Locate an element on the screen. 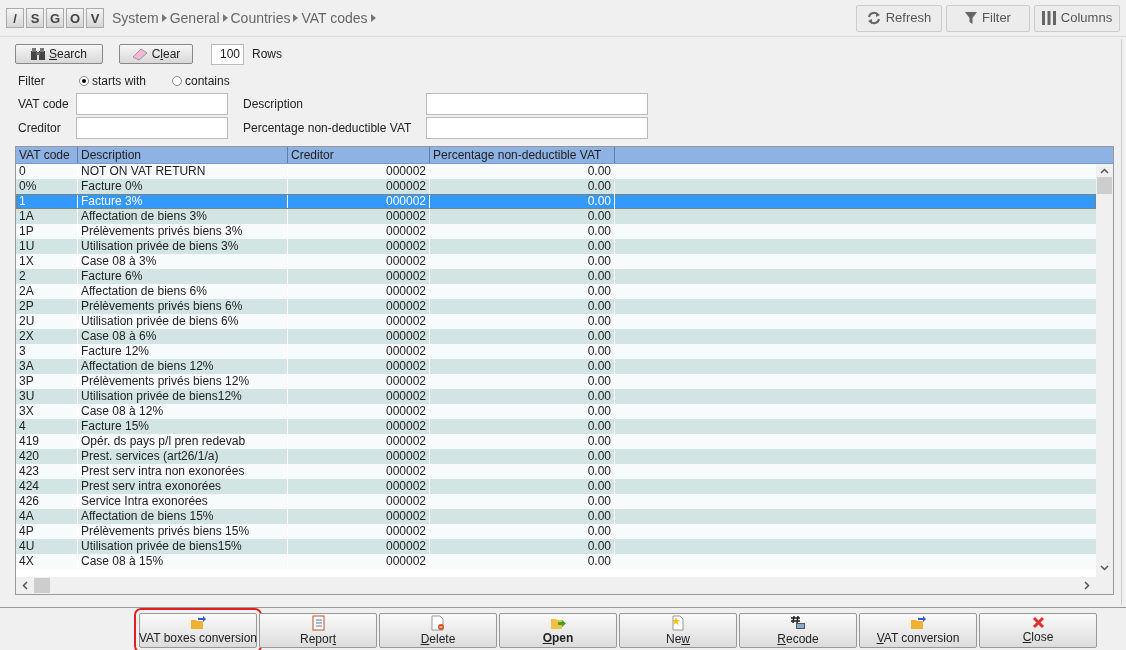  radio-option: starts with is located at coordinates (112, 81).